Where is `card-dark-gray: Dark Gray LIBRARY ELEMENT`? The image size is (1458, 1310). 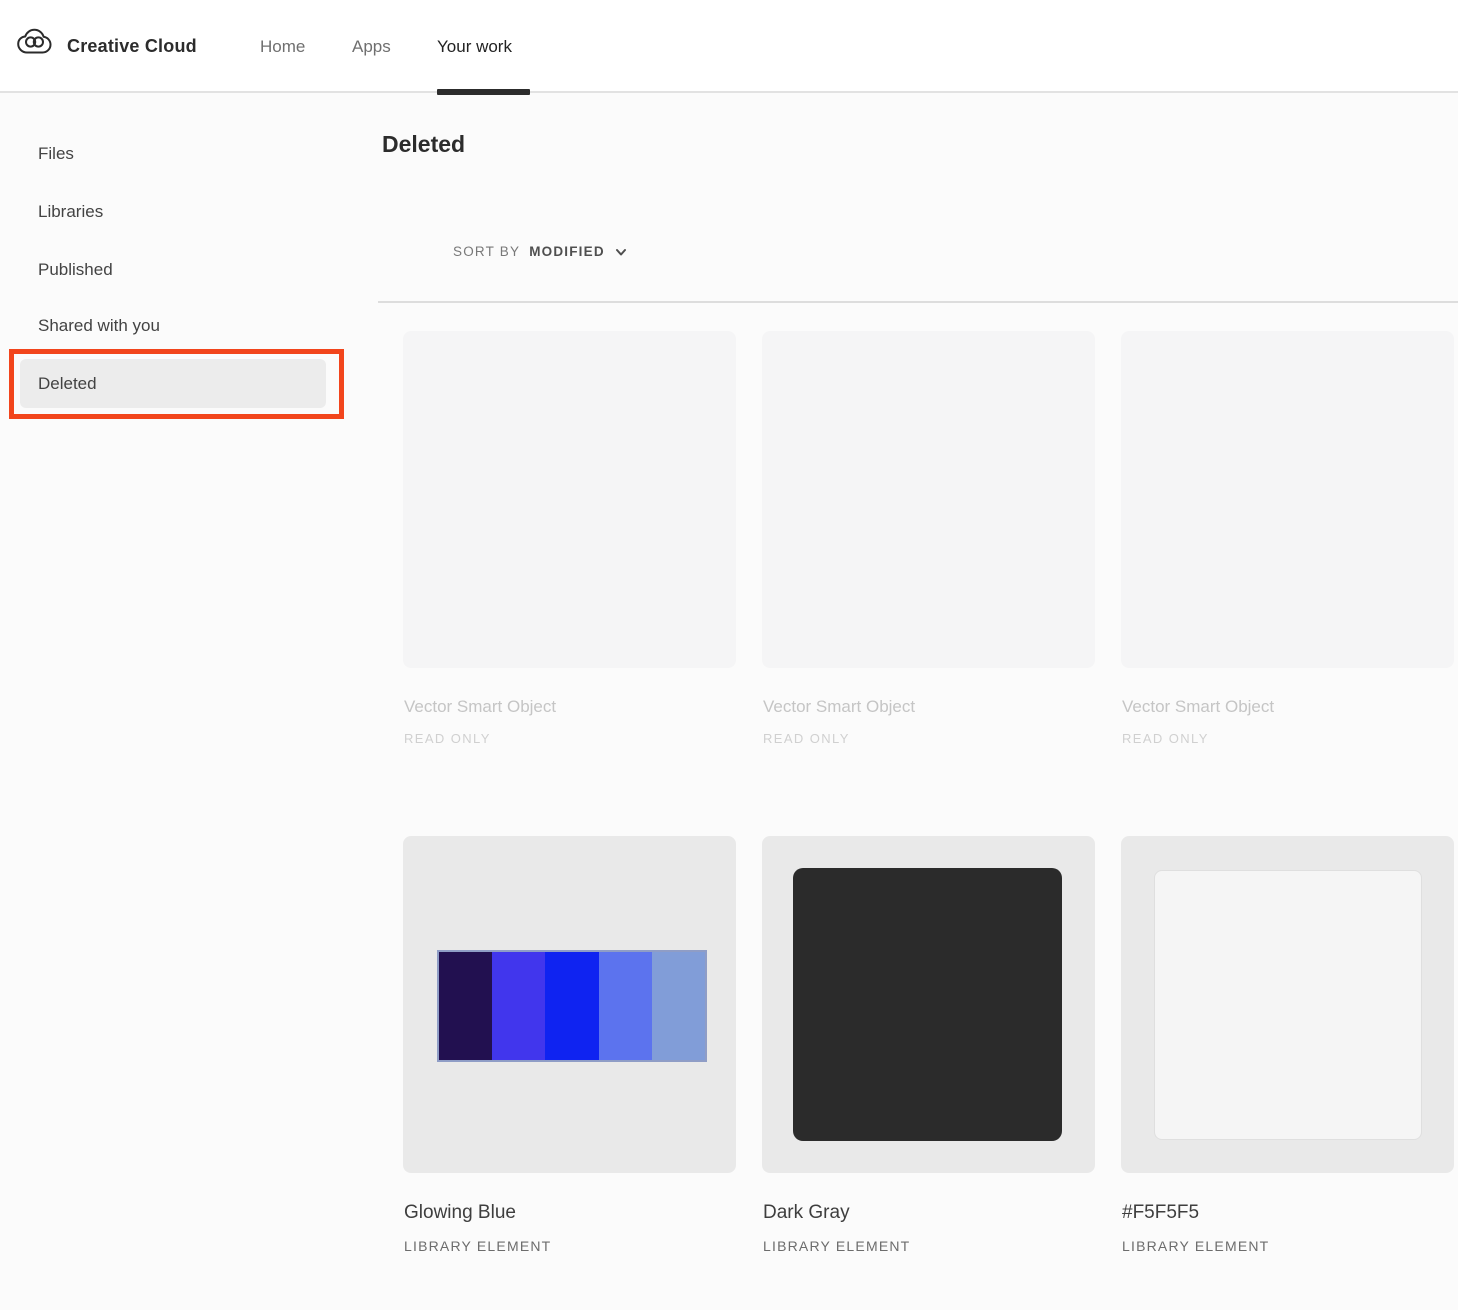
card-dark-gray: Dark Gray LIBRARY ELEMENT is located at coordinates (928, 1045).